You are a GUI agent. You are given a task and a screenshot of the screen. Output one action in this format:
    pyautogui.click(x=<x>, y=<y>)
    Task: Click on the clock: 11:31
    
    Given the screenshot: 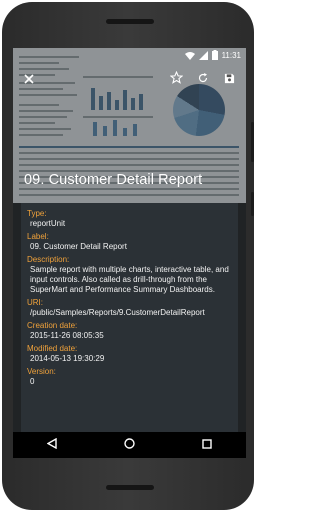 What is the action you would take?
    pyautogui.click(x=231, y=55)
    